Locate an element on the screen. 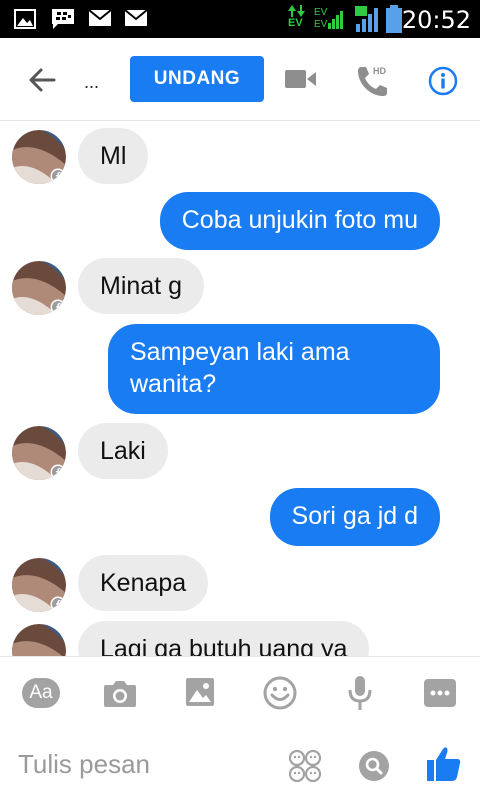 This screenshot has width=480, height=801. incoming-message-bubble: Minat g is located at coordinates (141, 286).